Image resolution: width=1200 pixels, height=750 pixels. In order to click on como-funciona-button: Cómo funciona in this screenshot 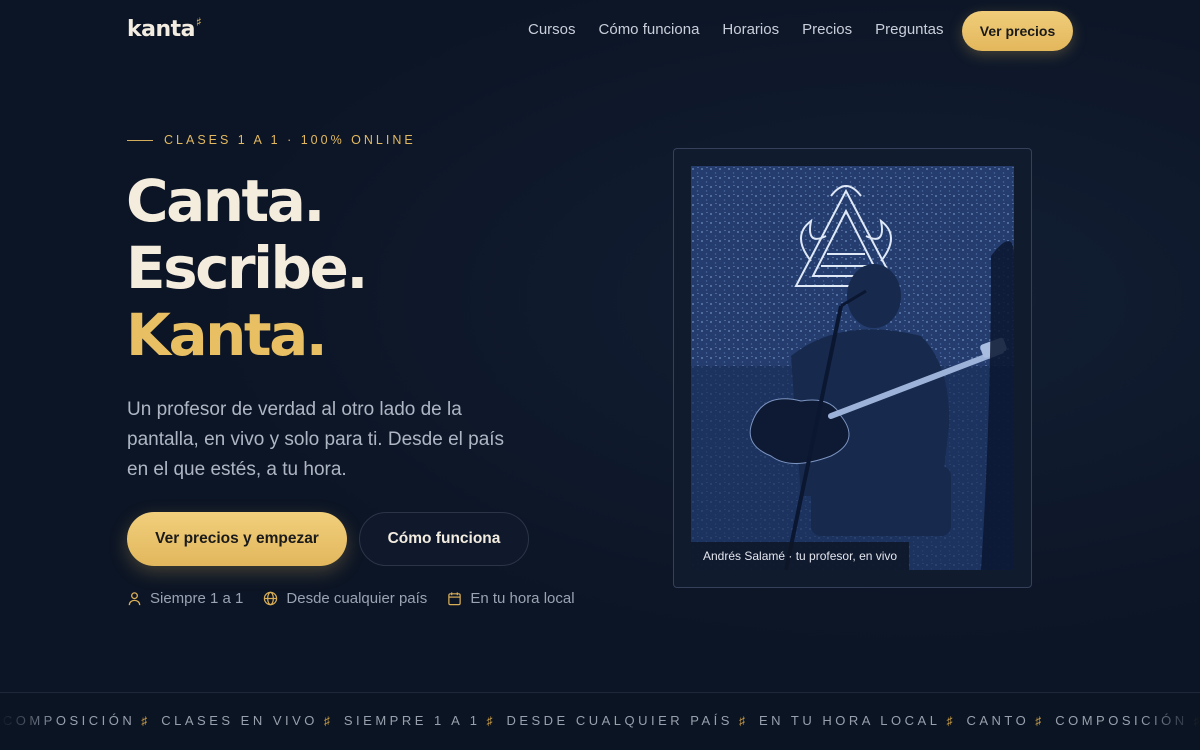, I will do `click(444, 539)`.